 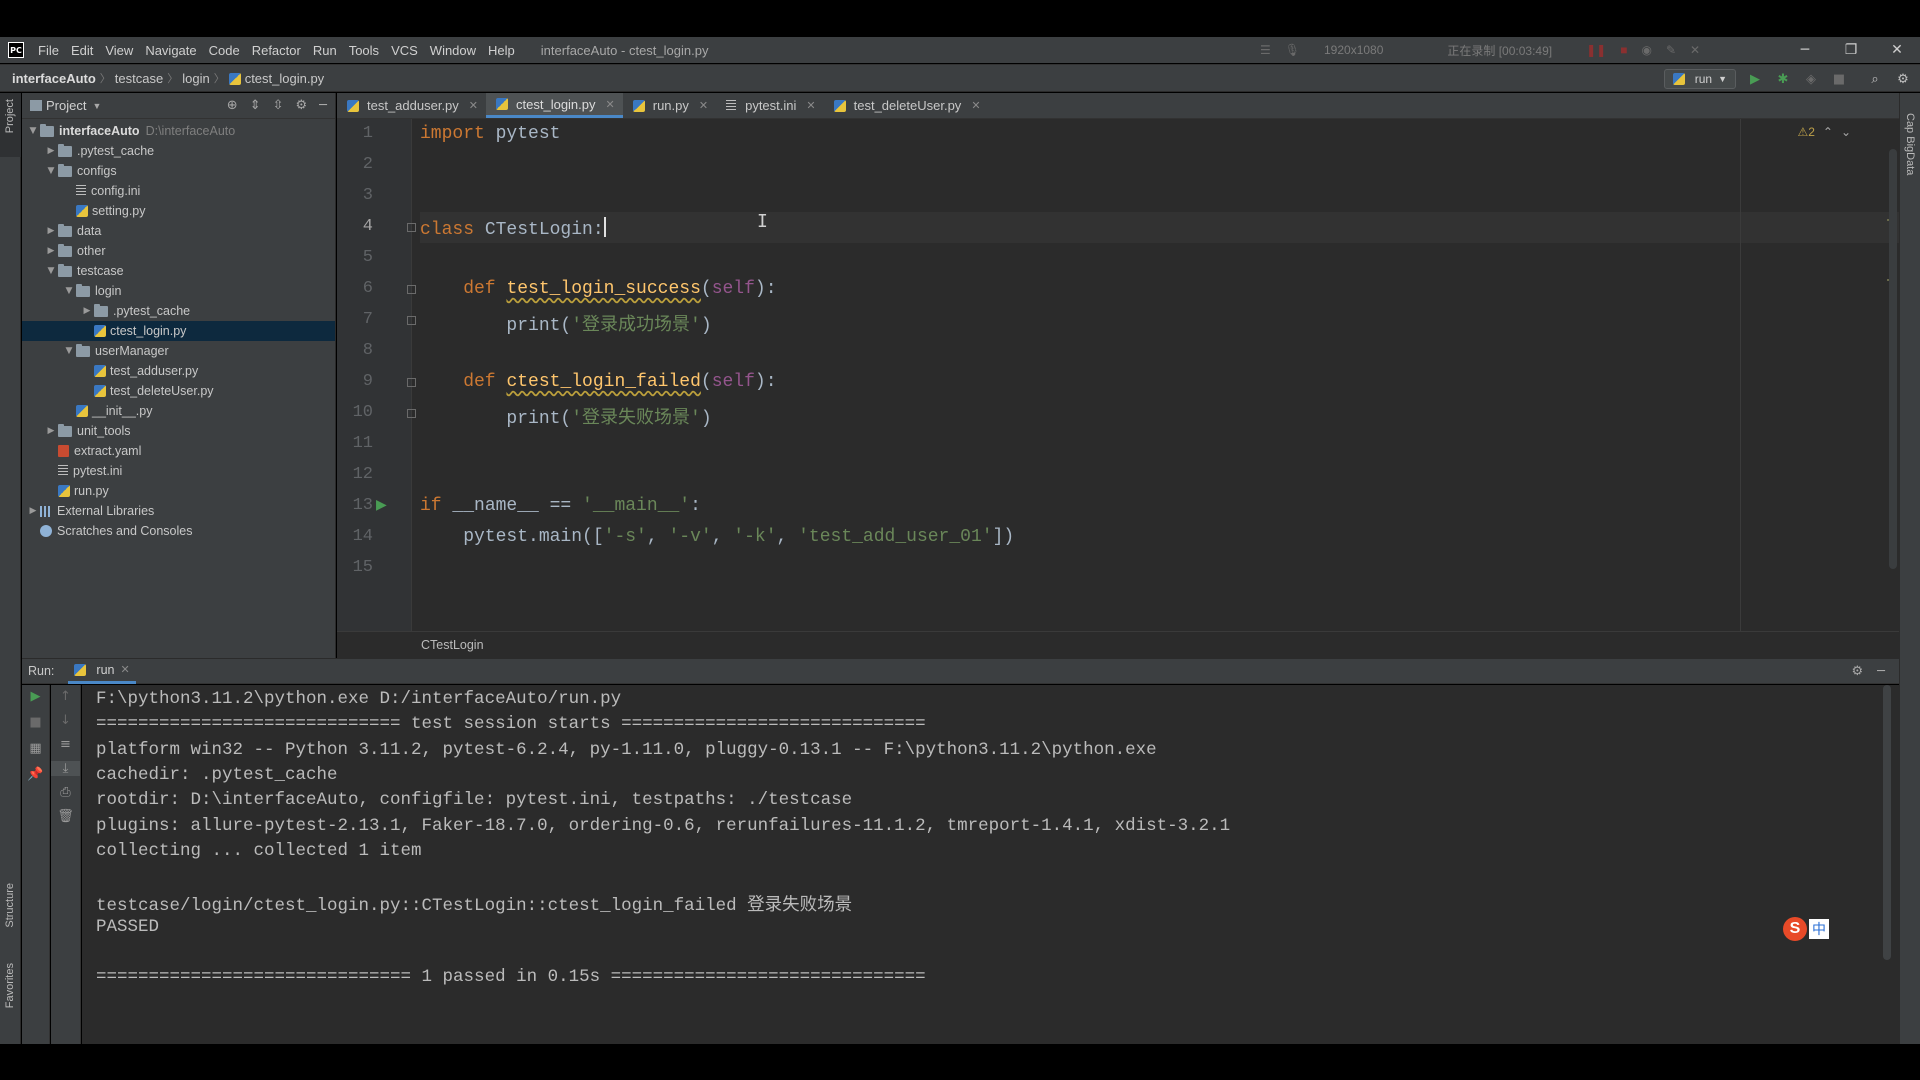 I want to click on tree-item: extract.yaml, so click(x=178, y=451).